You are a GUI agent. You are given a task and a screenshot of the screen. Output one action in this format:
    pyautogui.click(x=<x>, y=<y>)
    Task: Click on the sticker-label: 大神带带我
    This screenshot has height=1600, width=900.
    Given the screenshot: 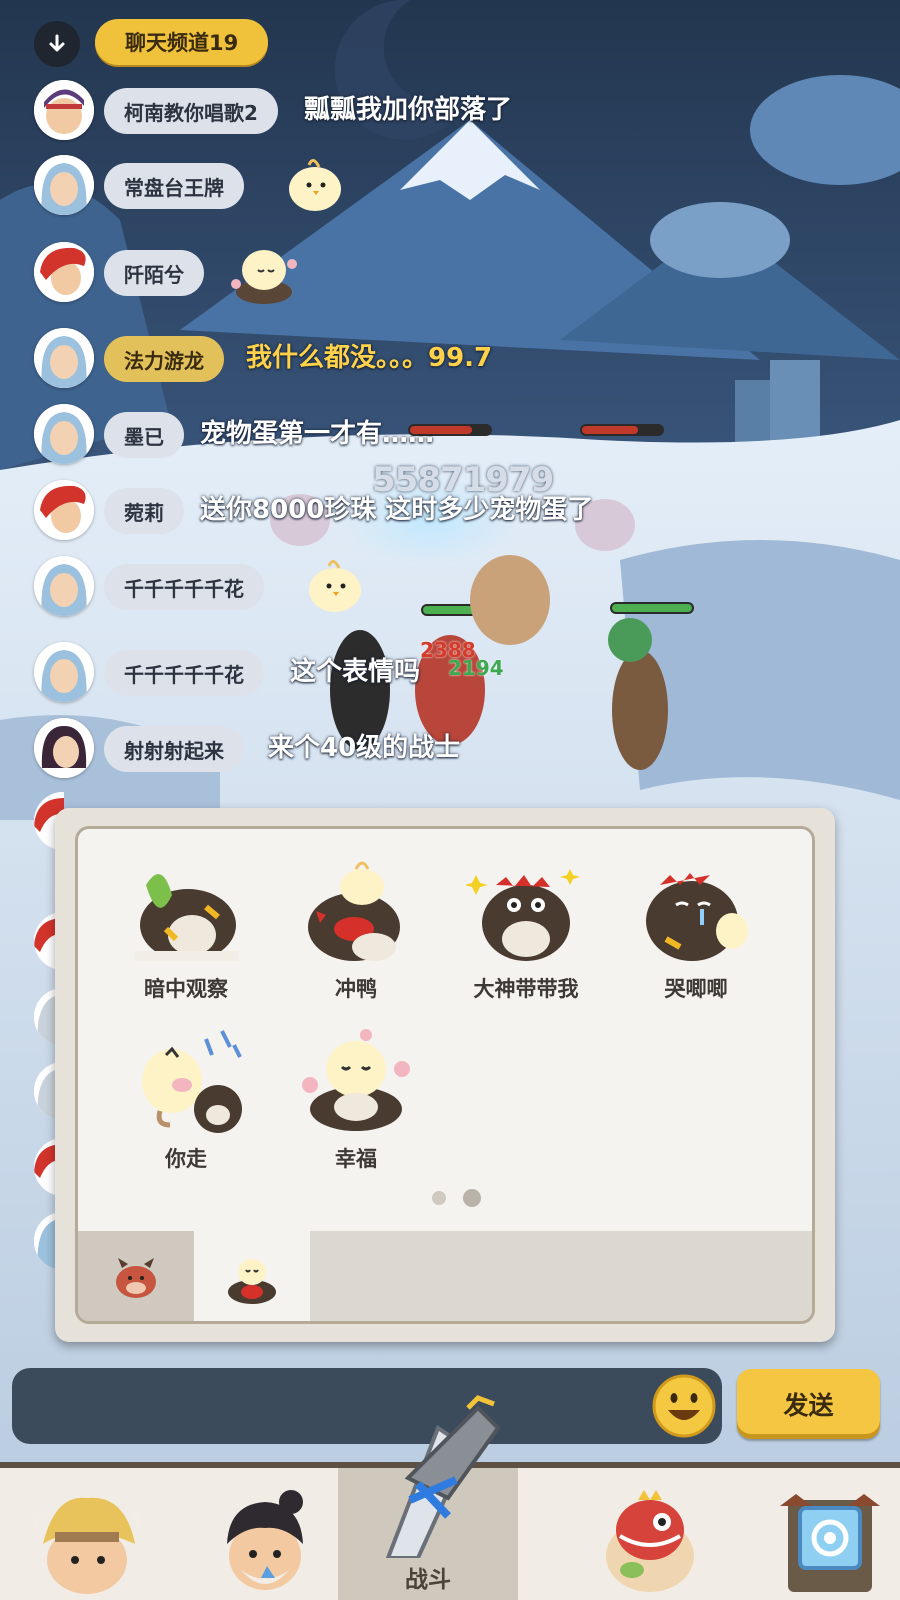 What is the action you would take?
    pyautogui.click(x=526, y=989)
    